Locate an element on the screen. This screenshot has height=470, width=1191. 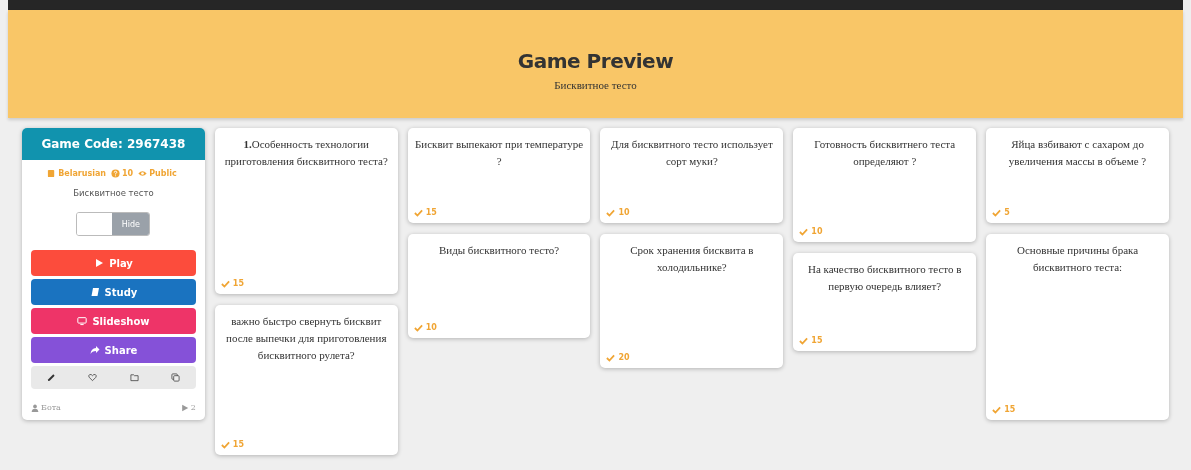
folder-icon is located at coordinates (134, 377).